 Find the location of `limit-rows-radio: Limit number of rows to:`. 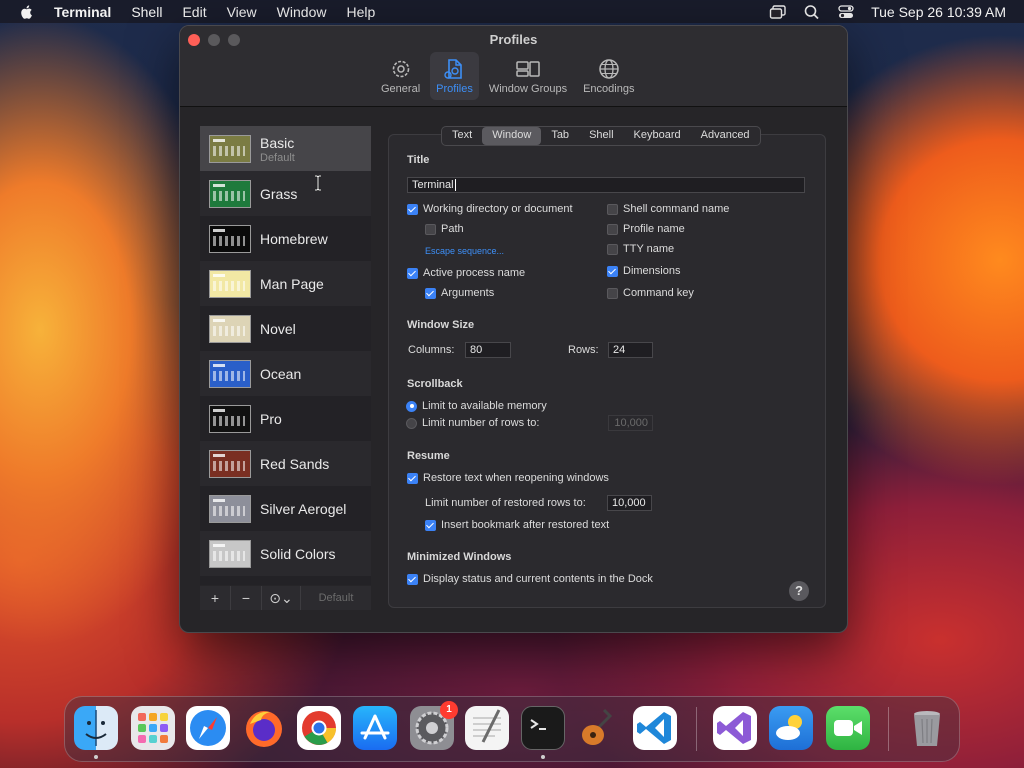

limit-rows-radio: Limit number of rows to: is located at coordinates (472, 423).